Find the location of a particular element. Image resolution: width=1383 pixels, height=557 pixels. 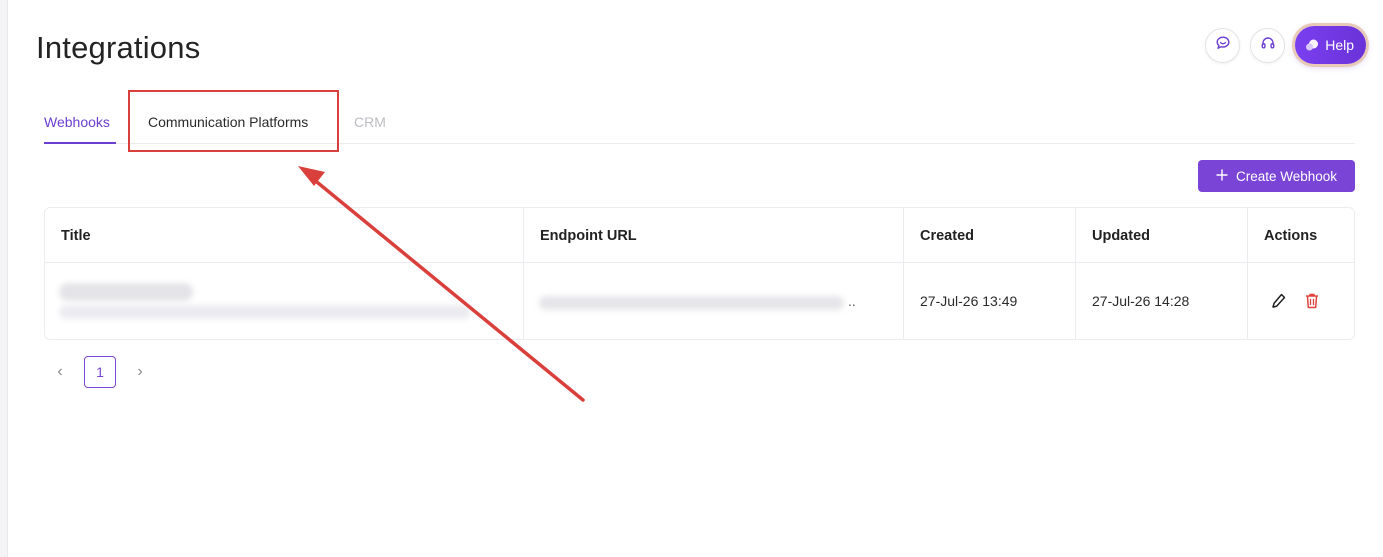

help-button: Help is located at coordinates (1330, 45).